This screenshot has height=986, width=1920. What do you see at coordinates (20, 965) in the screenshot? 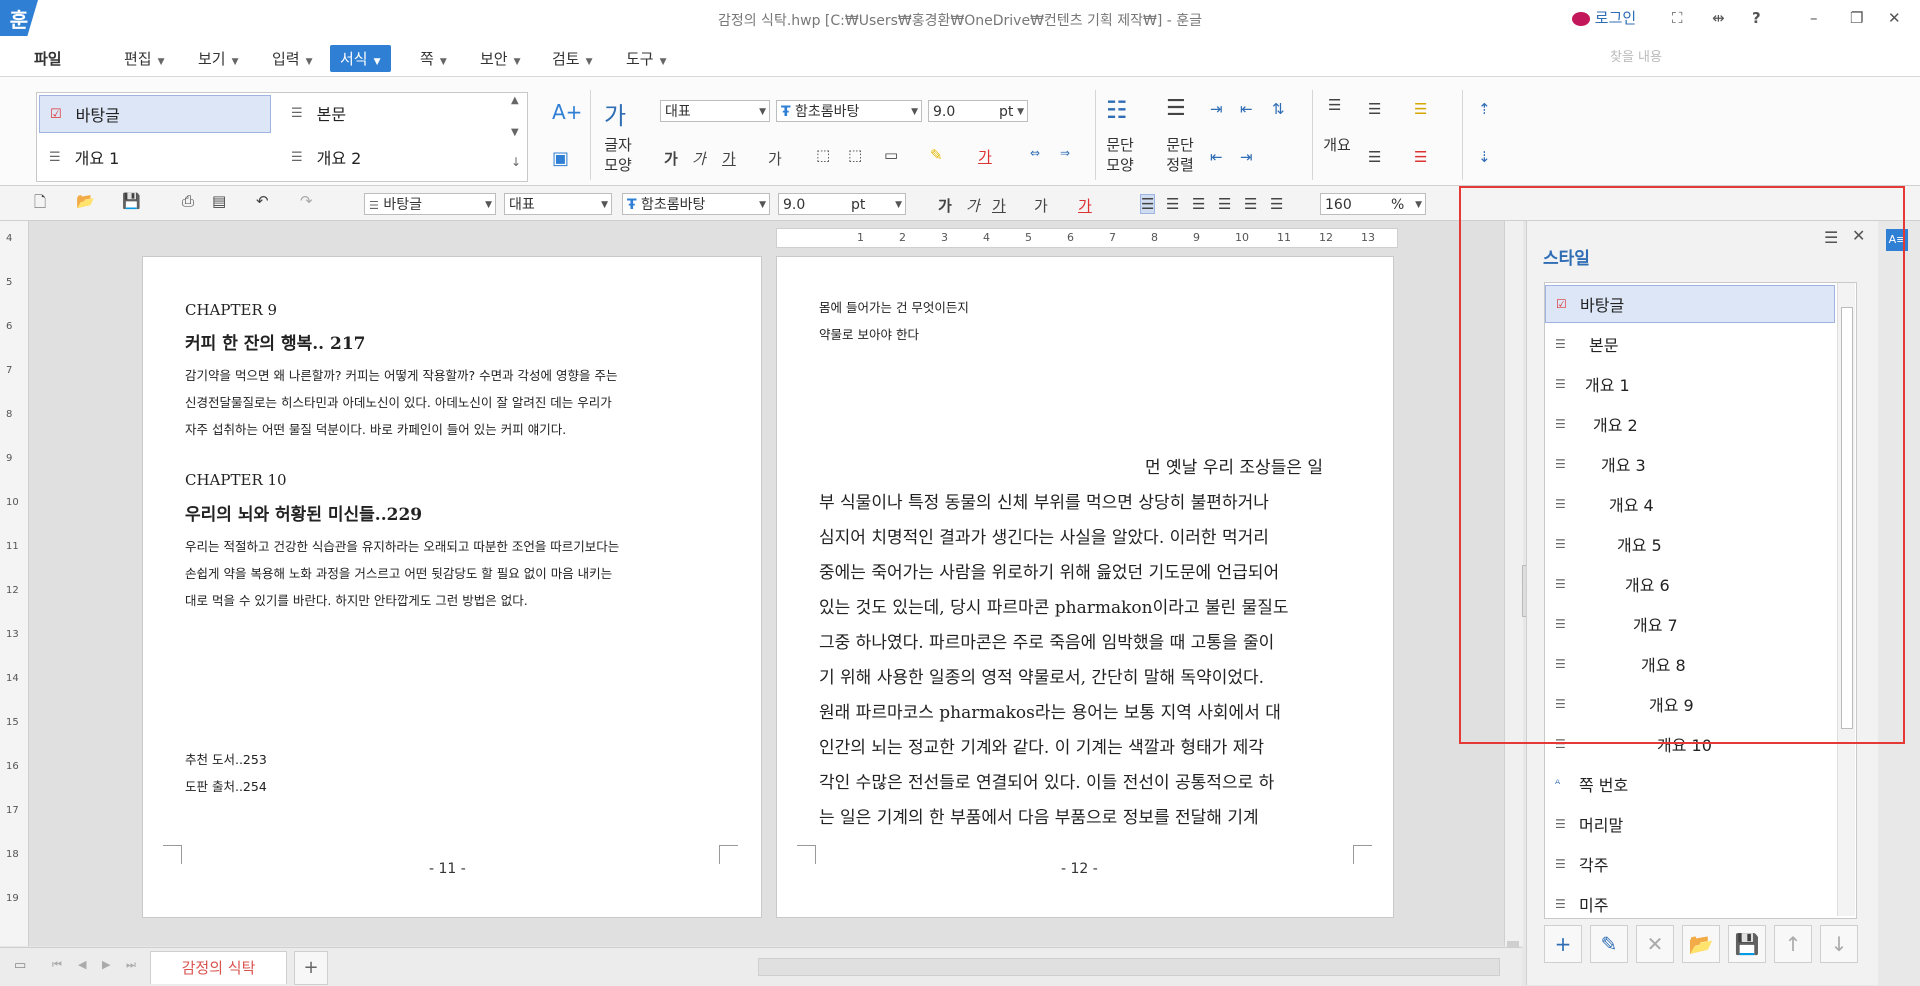
I see `memo-icon: ▭` at bounding box center [20, 965].